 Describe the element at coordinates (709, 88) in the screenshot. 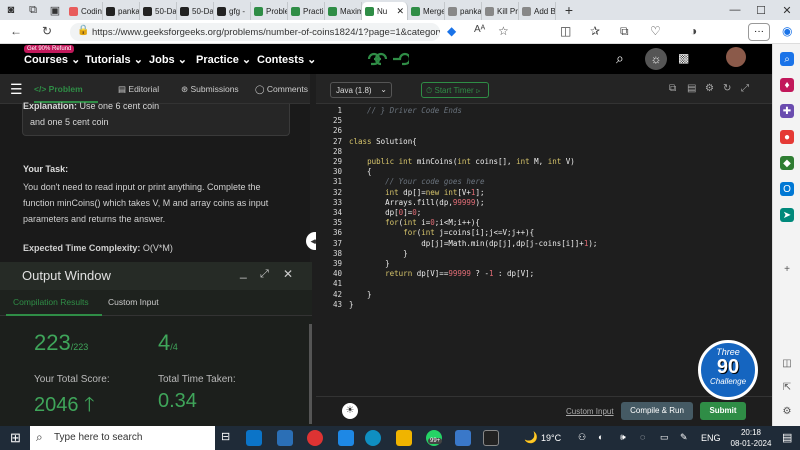

I see `settings-editor-icon: ⚙` at that location.